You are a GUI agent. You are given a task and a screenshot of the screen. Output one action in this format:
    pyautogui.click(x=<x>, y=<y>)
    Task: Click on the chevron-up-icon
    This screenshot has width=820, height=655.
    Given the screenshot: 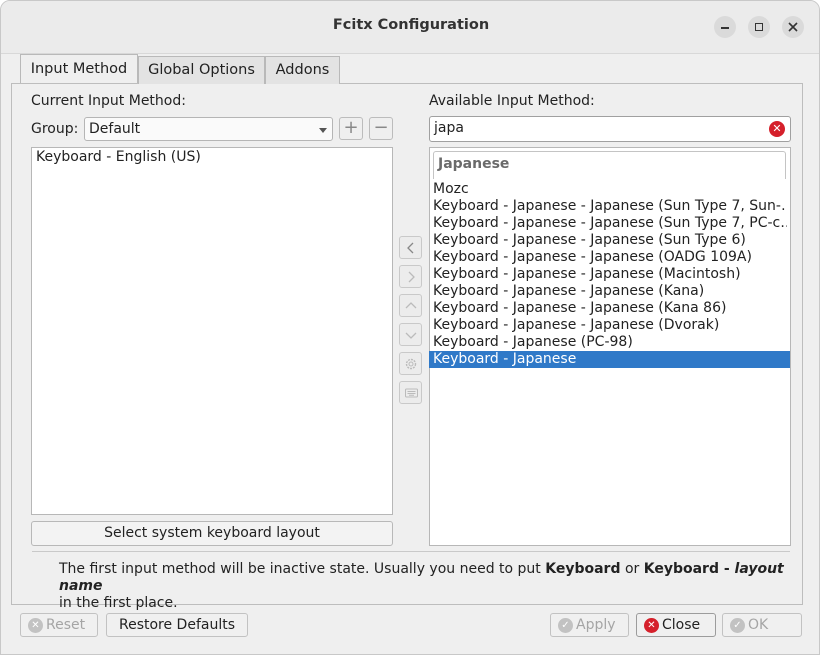 What is the action you would take?
    pyautogui.click(x=411, y=305)
    